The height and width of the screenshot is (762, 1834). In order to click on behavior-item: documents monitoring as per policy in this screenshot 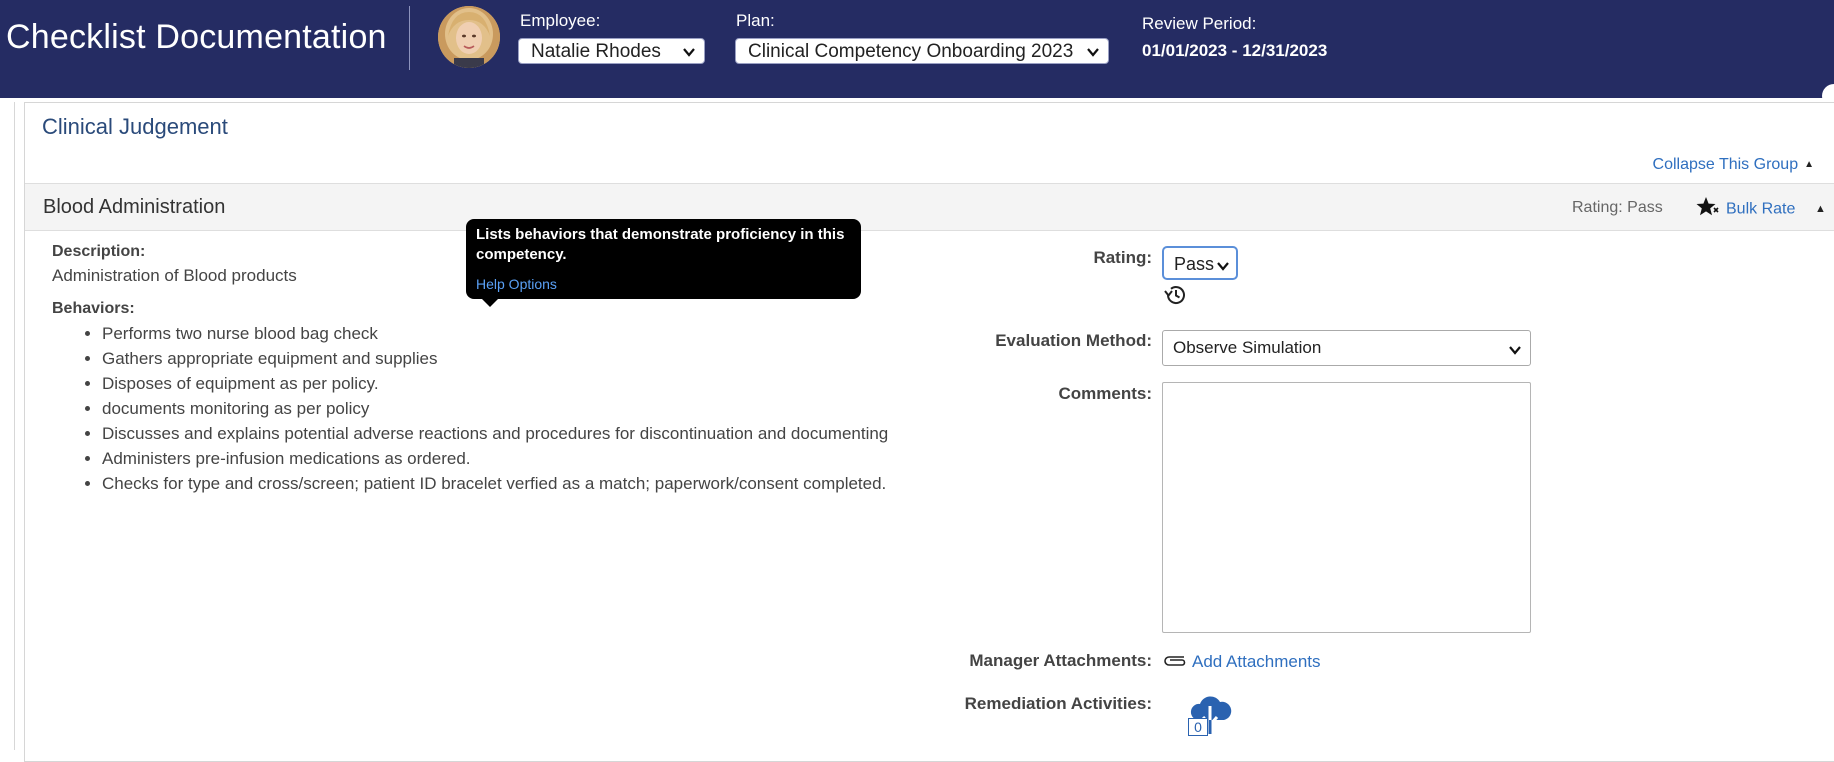, I will do `click(495, 411)`.